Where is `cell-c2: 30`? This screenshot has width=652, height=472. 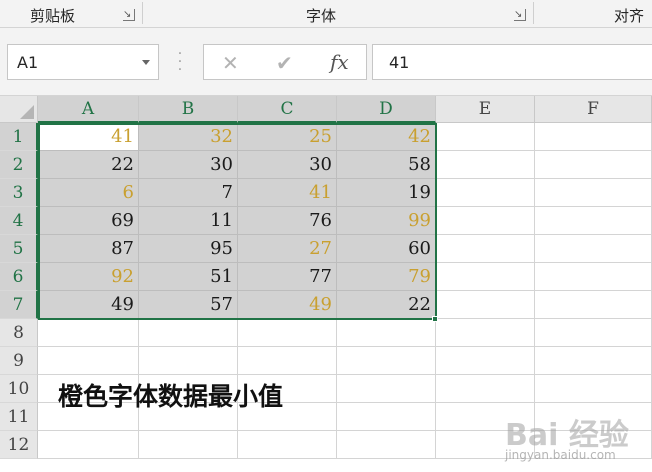 cell-c2: 30 is located at coordinates (287, 165).